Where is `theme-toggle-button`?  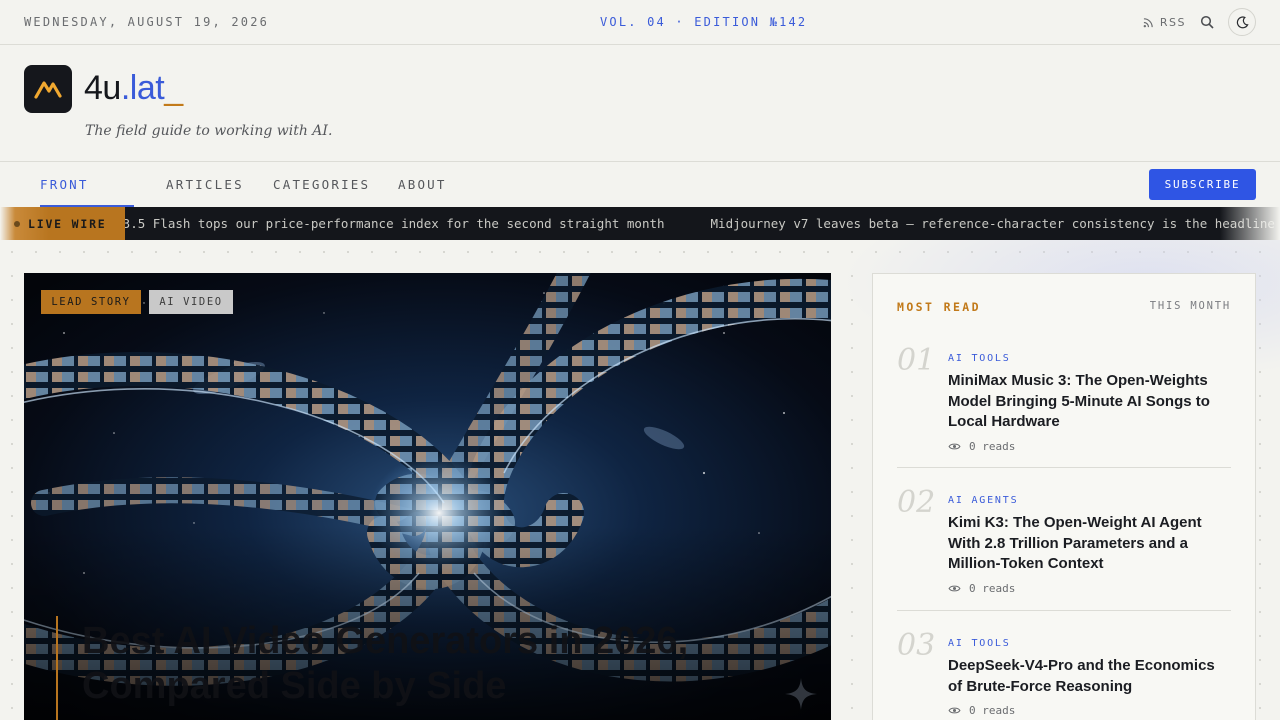 theme-toggle-button is located at coordinates (1242, 22).